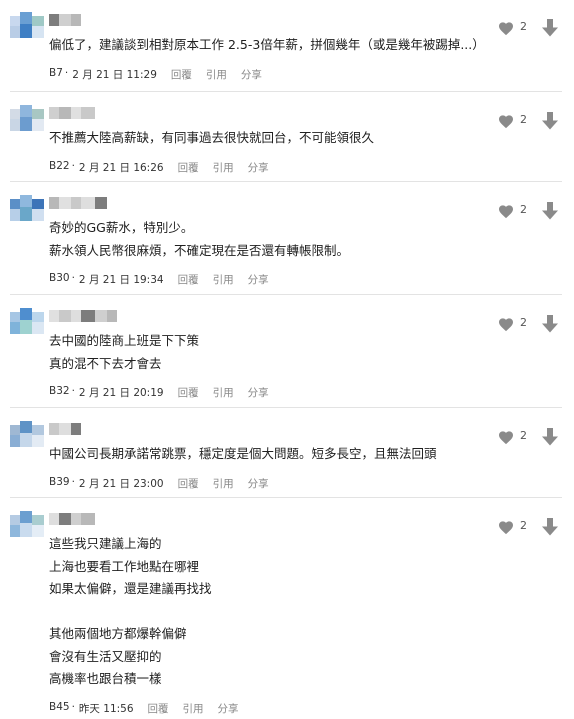  What do you see at coordinates (118, 633) in the screenshot?
I see `comment-text-line: 其他兩個地方都爆幹偏僻` at bounding box center [118, 633].